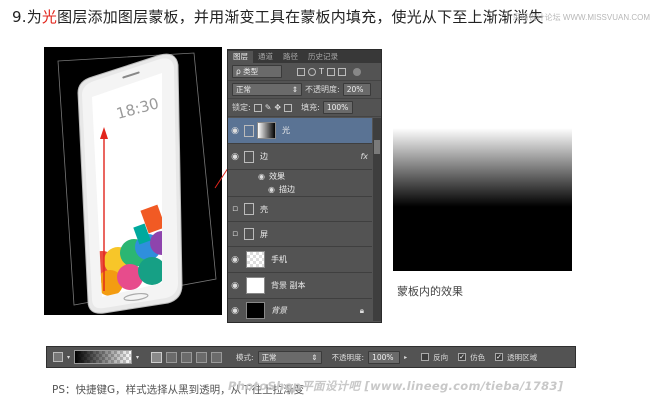  Describe the element at coordinates (241, 107) in the screenshot. I see `lock-label: 锁定:` at that location.